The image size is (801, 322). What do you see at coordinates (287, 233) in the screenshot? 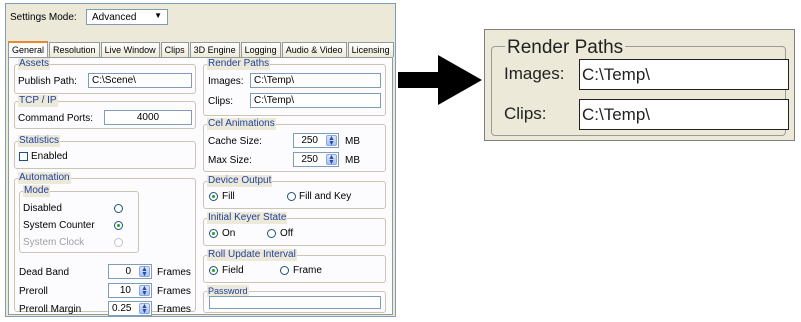
I see `keyer-off-label: Off` at bounding box center [287, 233].